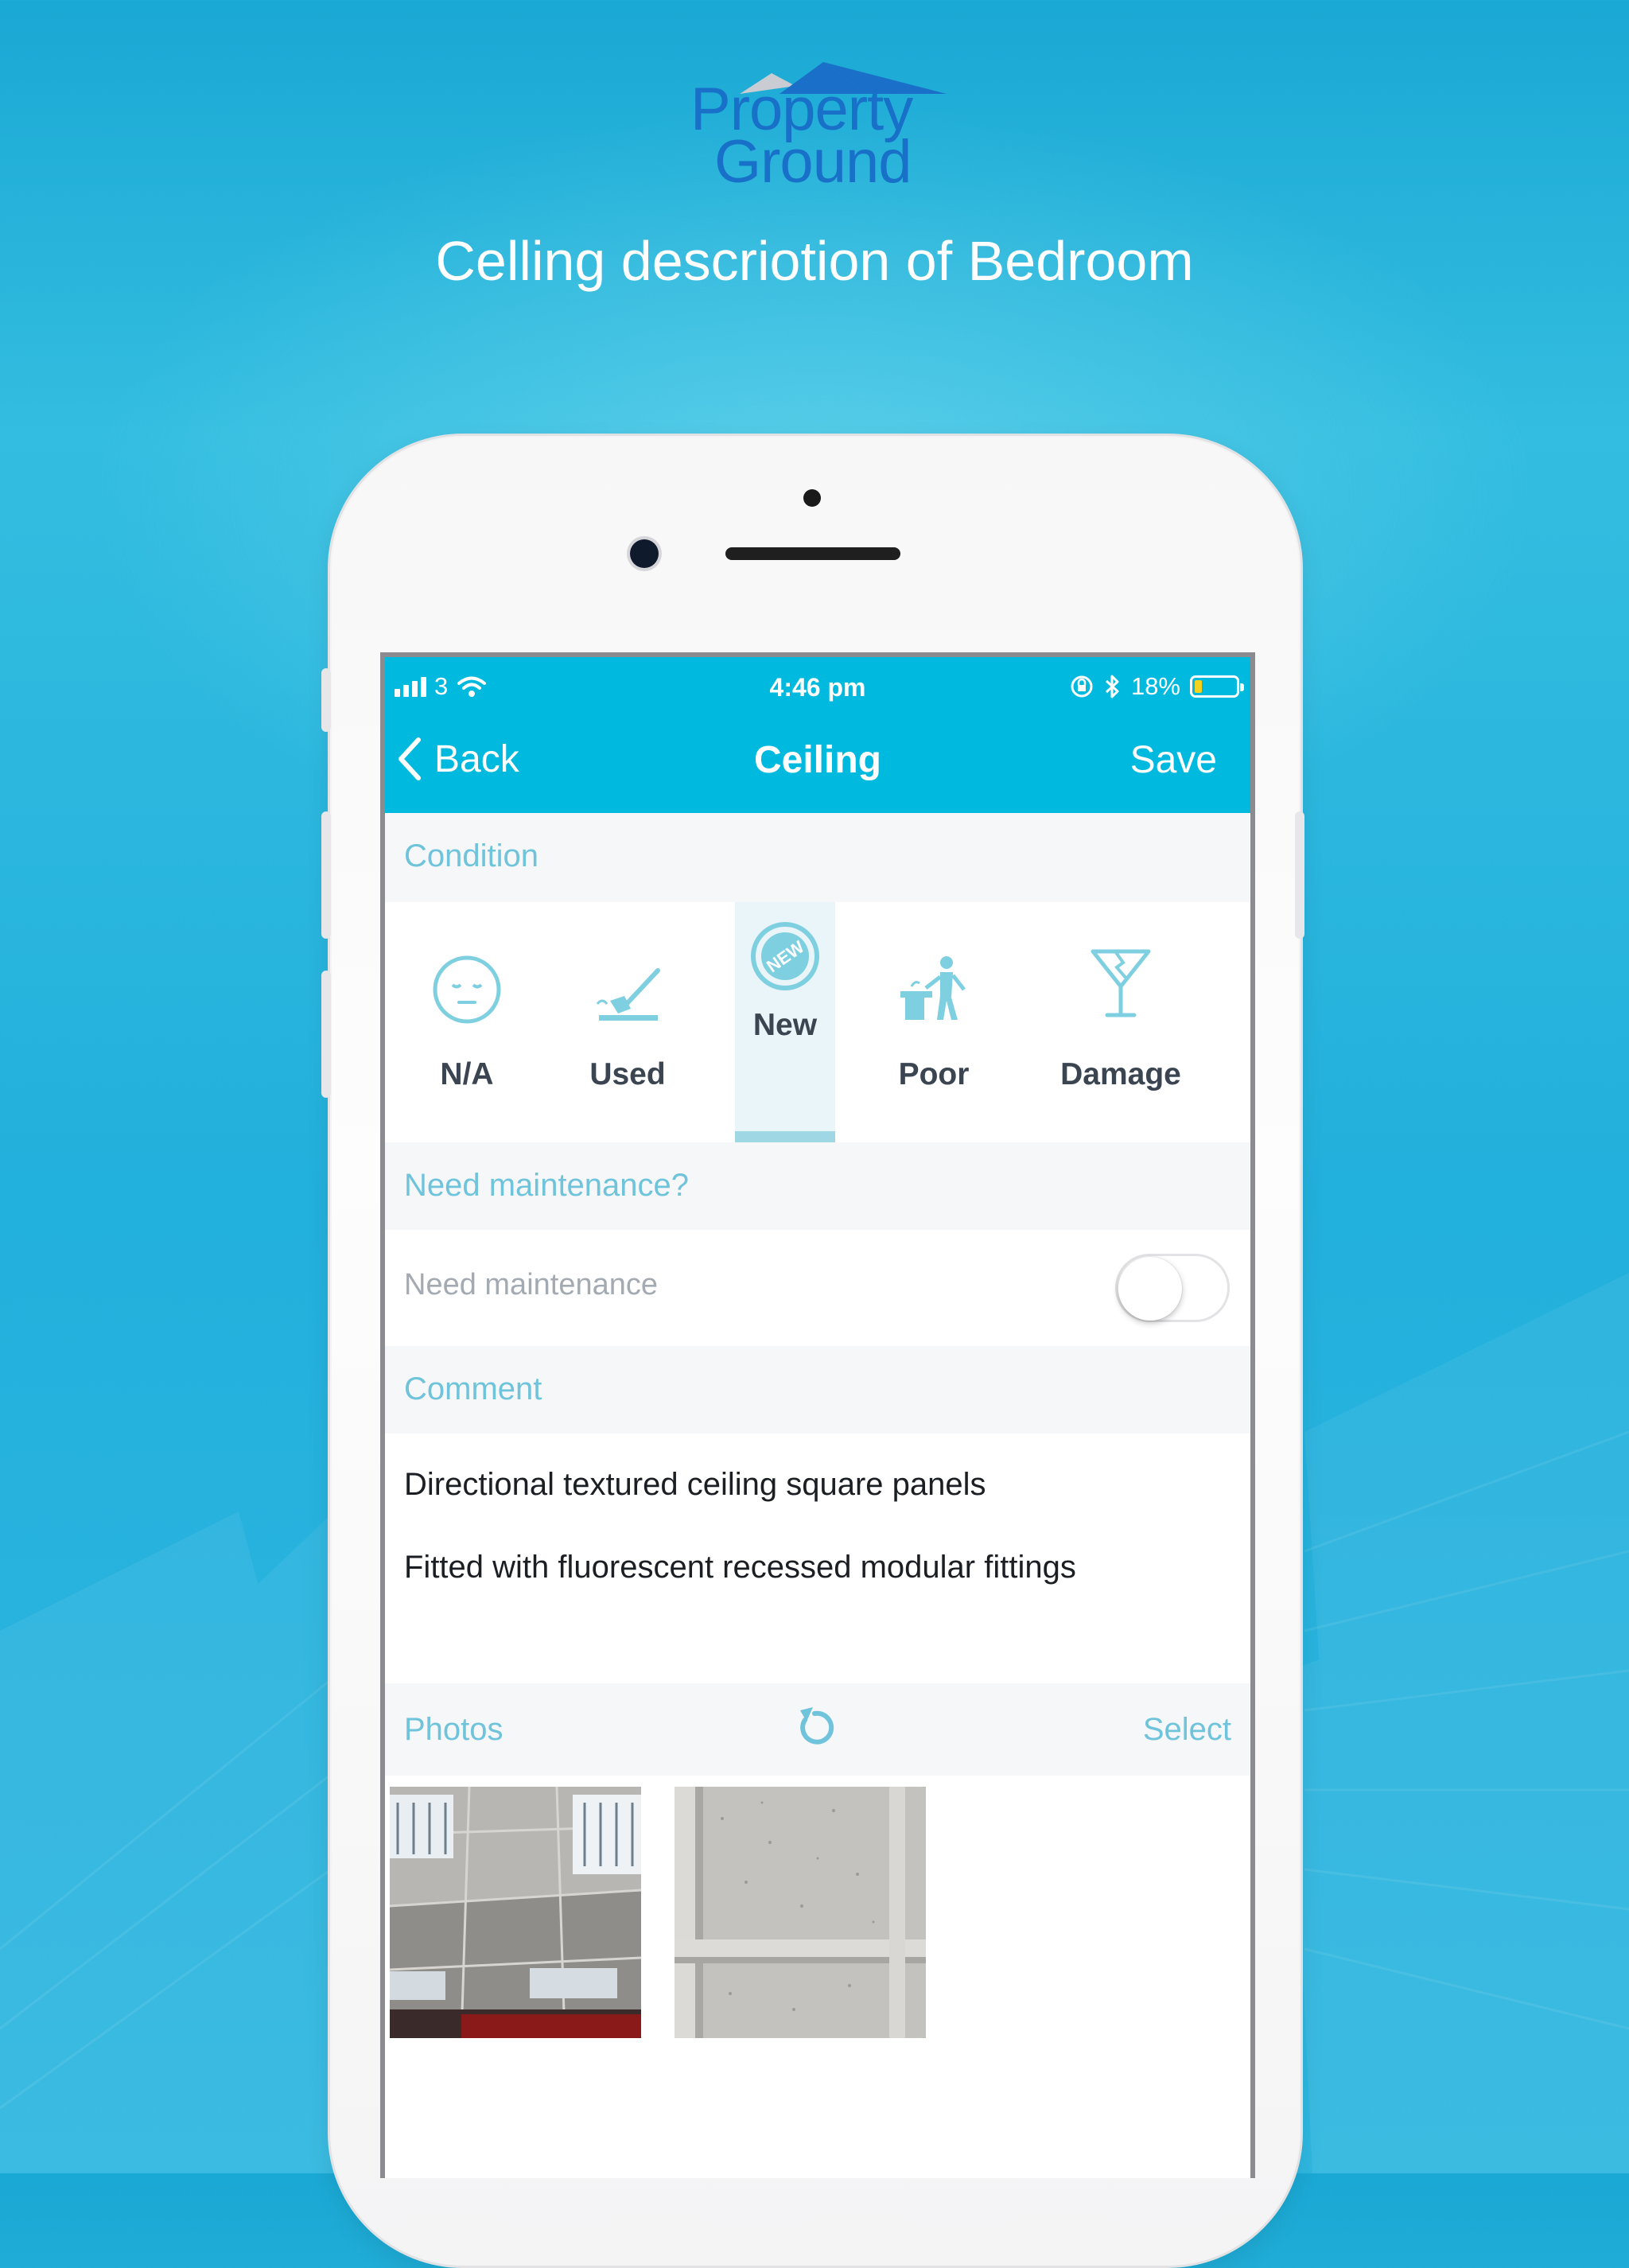 This screenshot has height=2268, width=1629. What do you see at coordinates (785, 1136) in the screenshot?
I see `selected-indicator` at bounding box center [785, 1136].